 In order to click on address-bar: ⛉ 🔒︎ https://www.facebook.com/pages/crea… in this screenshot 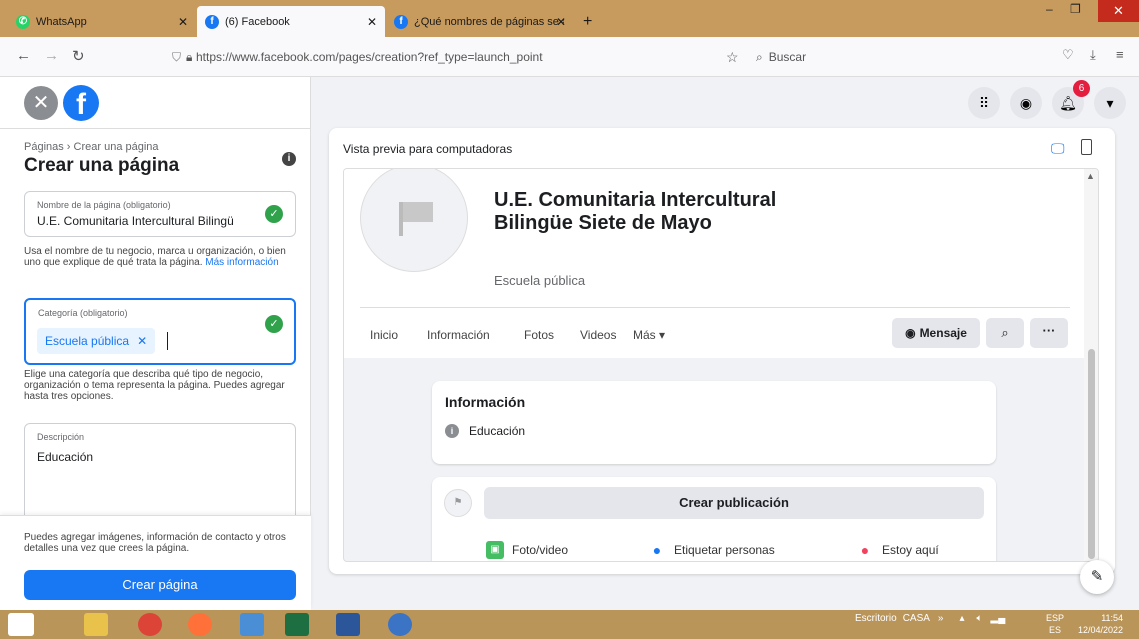, I will do `click(455, 57)`.